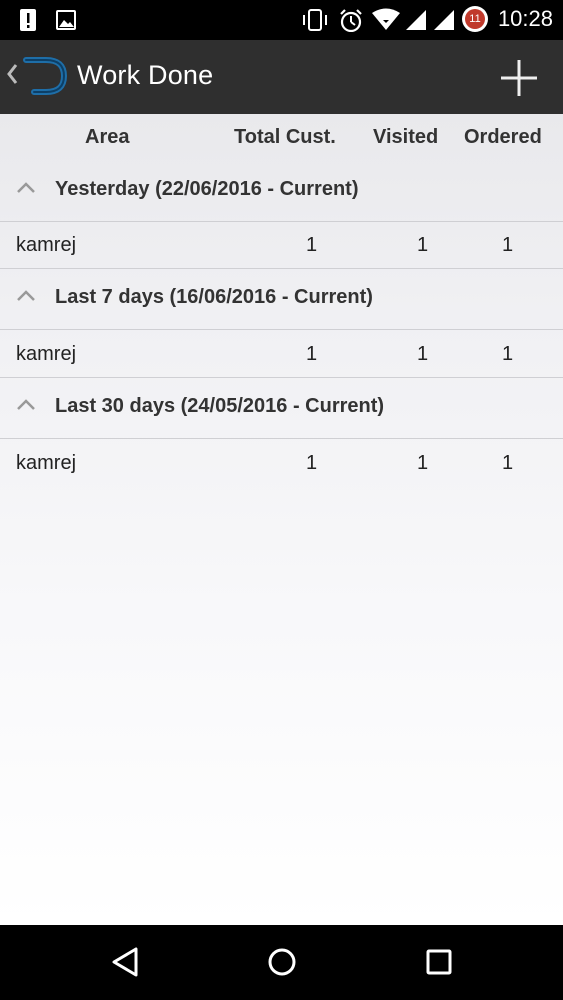 The image size is (563, 1000). I want to click on alert-icon, so click(28, 20).